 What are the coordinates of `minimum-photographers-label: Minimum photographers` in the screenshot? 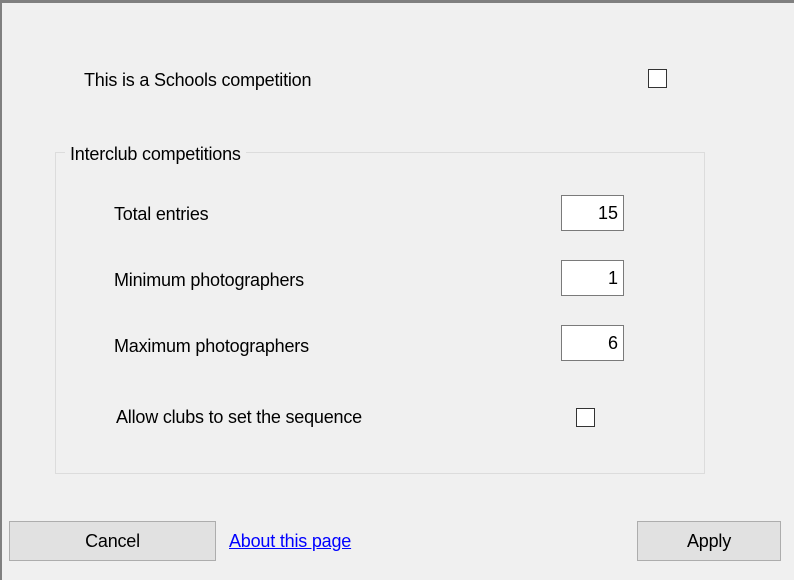 It's located at (209, 280).